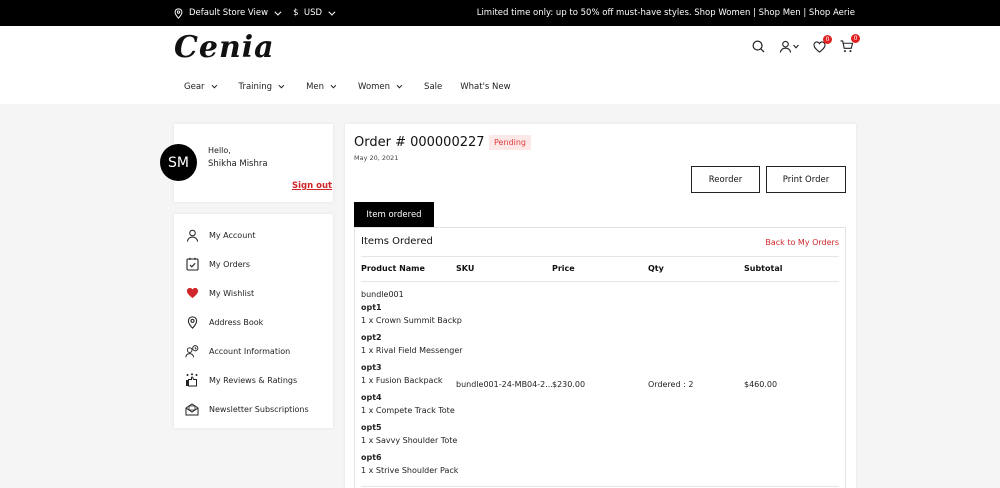  I want to click on column-header-sku: SKU, so click(465, 268).